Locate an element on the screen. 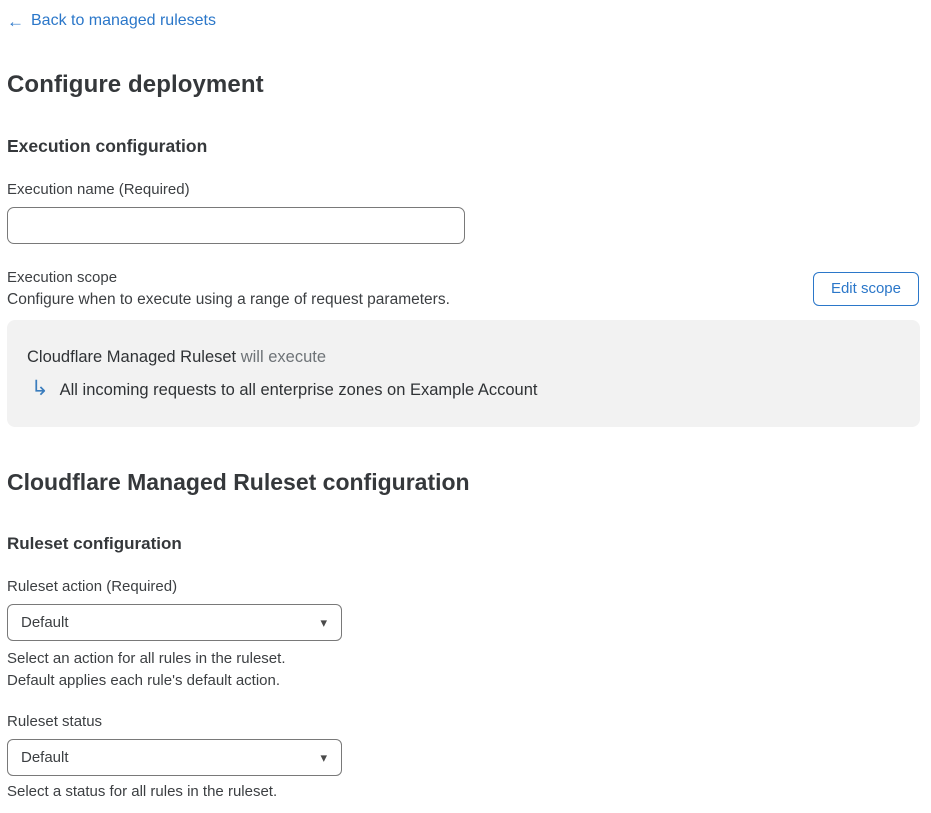 Image resolution: width=931 pixels, height=813 pixels. page-title: Configure deployment is located at coordinates (135, 84).